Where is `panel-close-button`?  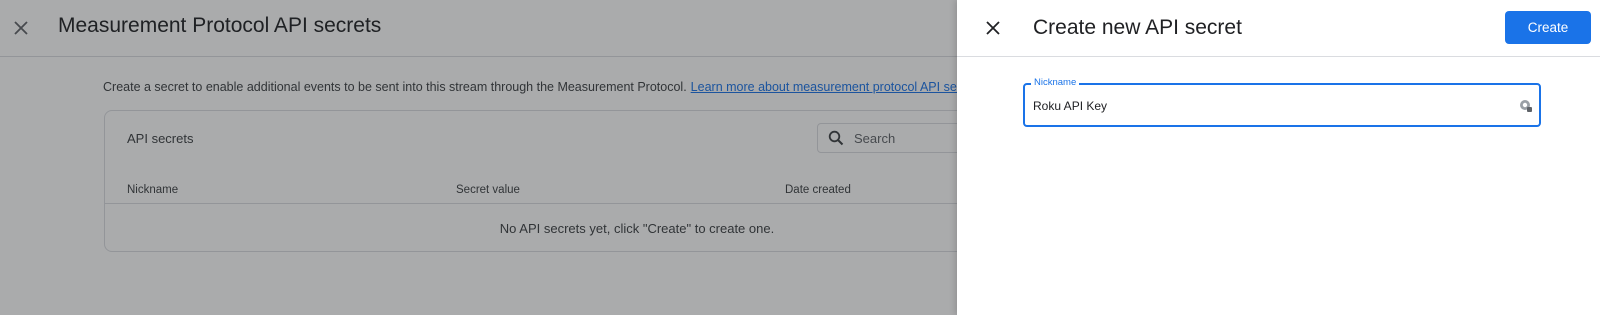
panel-close-button is located at coordinates (993, 28).